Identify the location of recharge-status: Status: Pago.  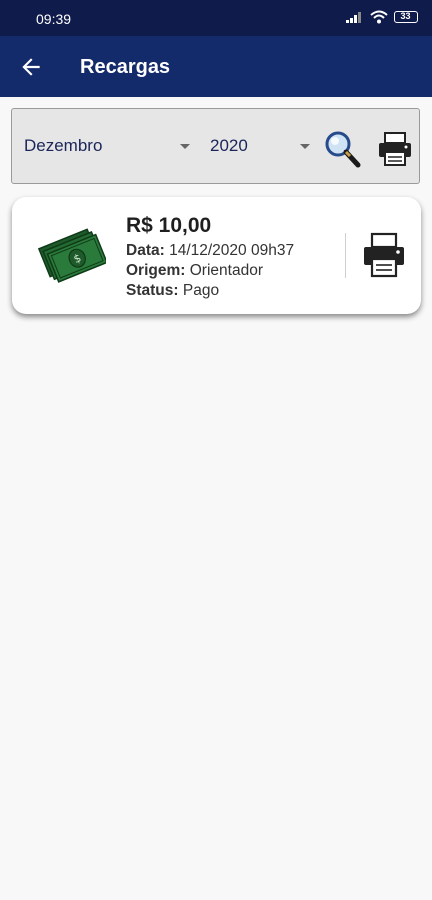
(210, 291).